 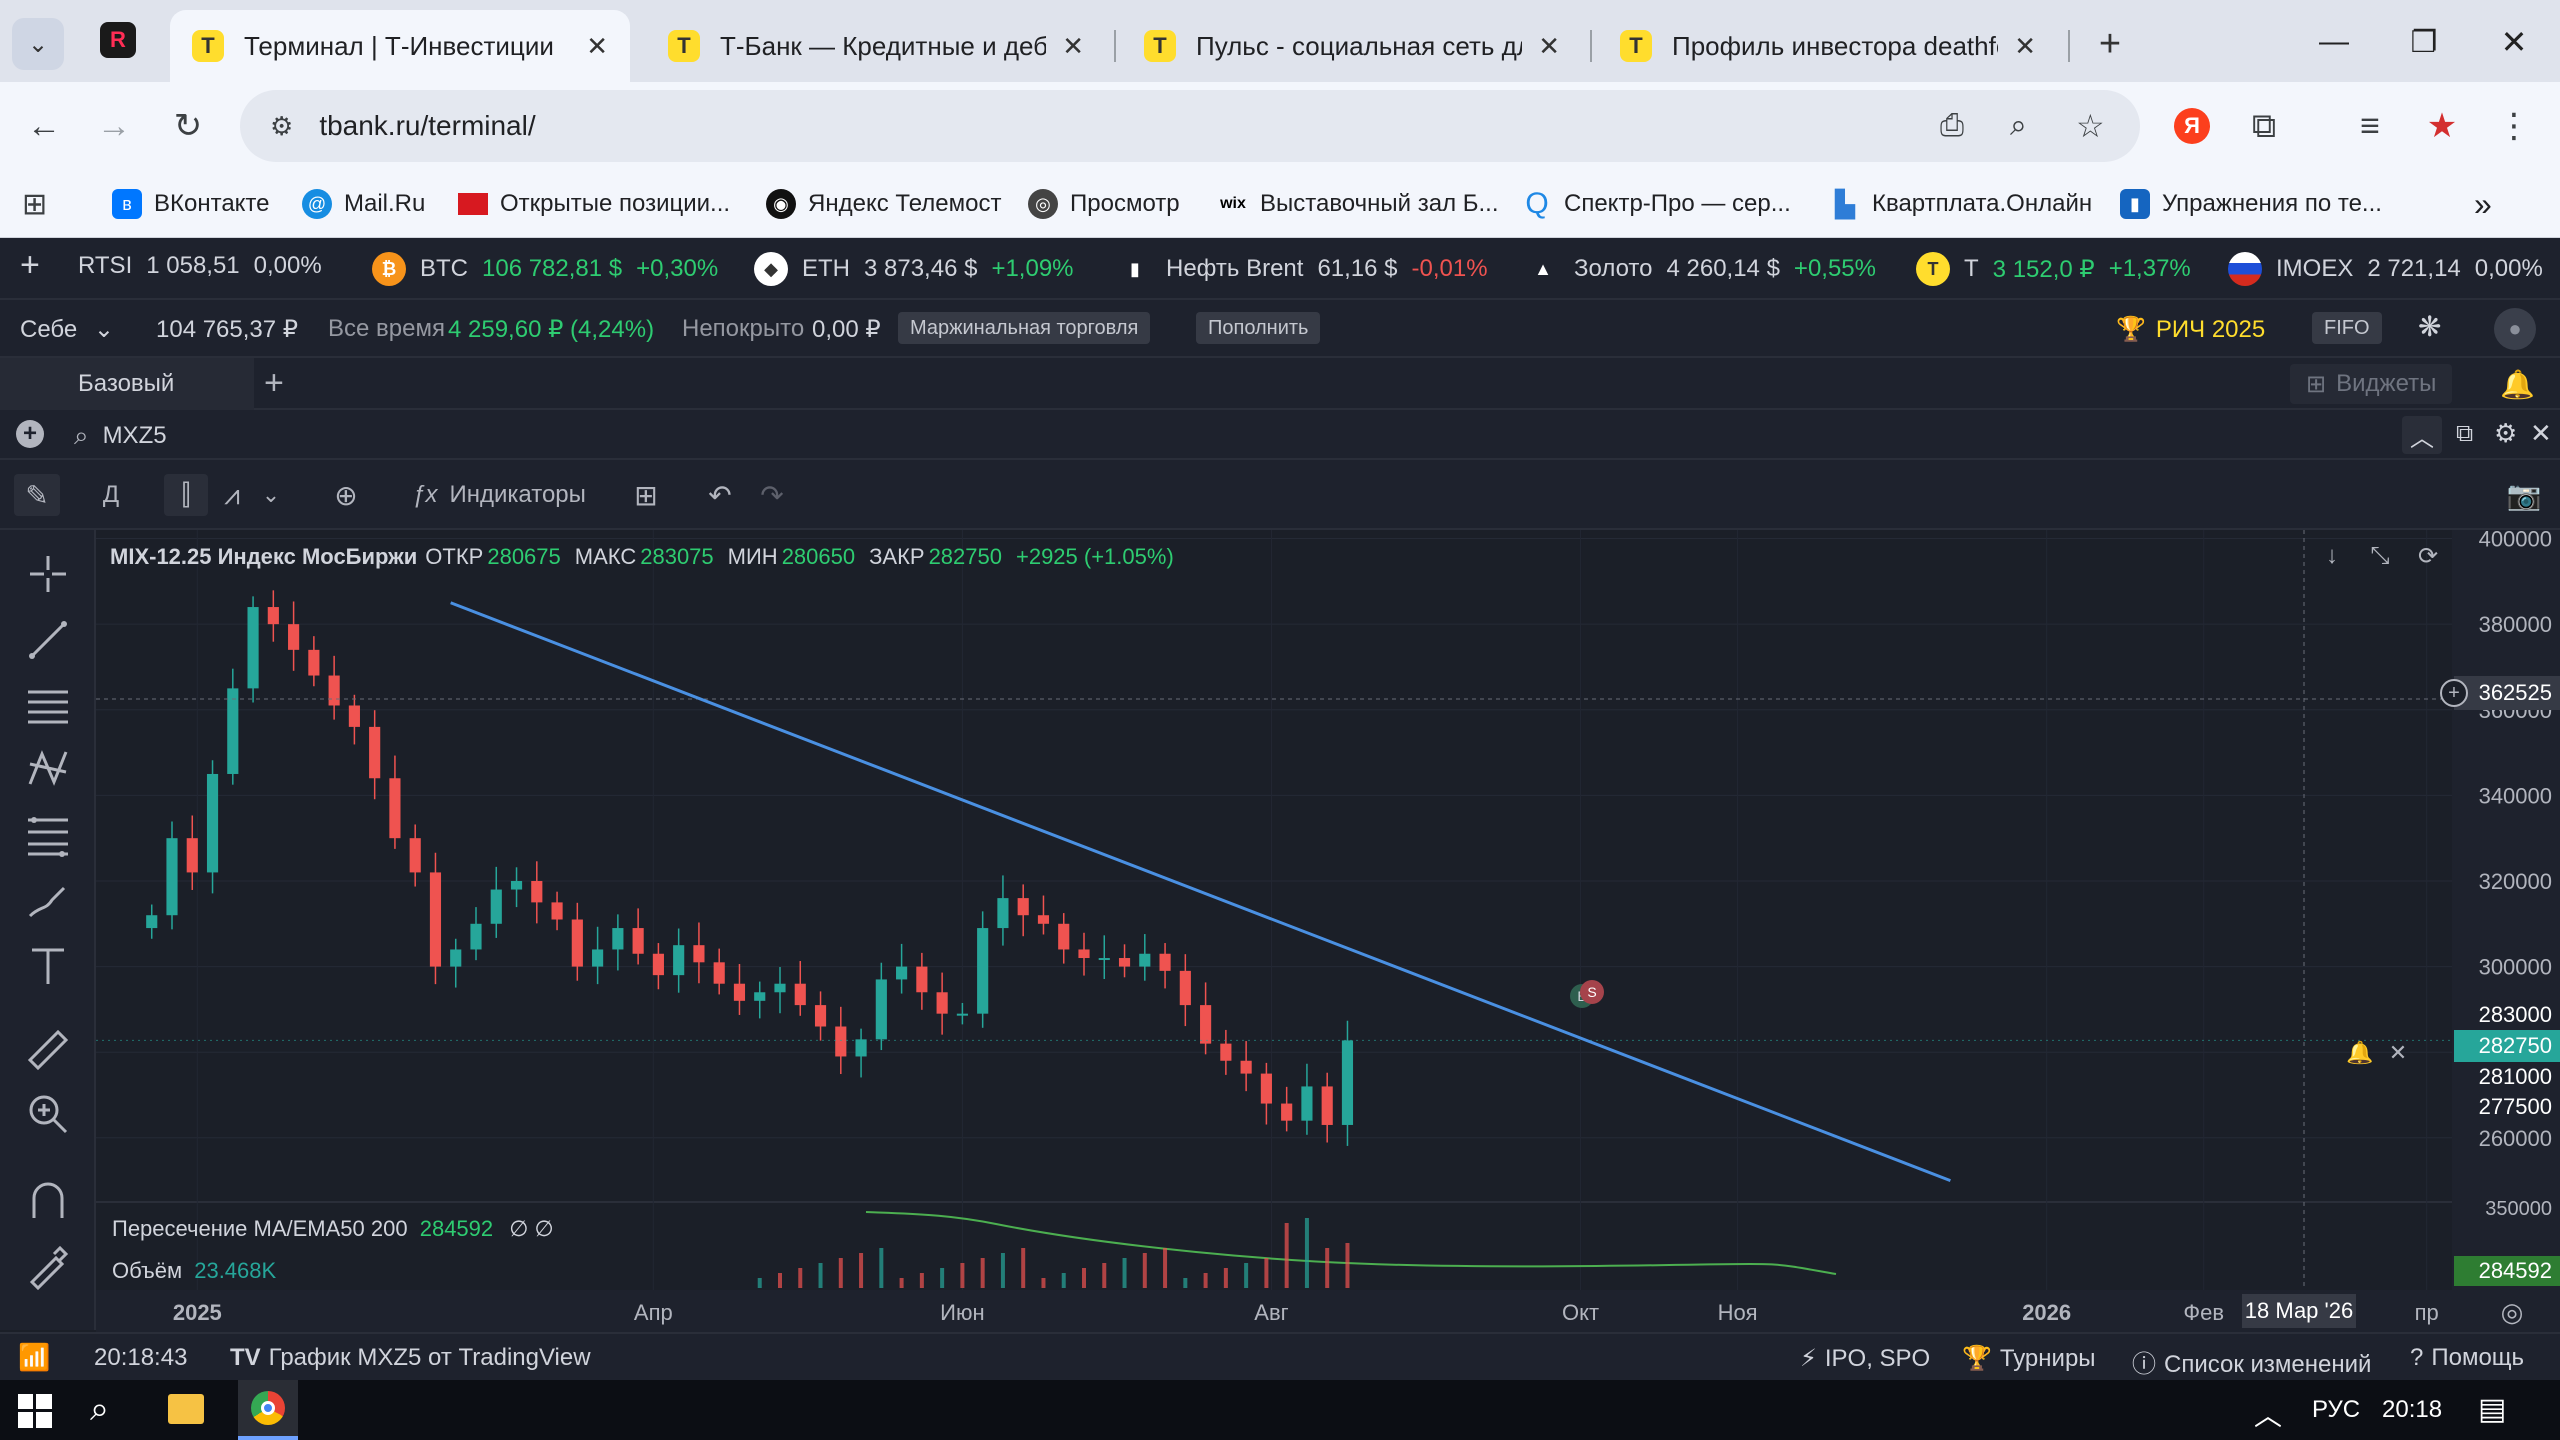 What do you see at coordinates (2464, 434) in the screenshot?
I see `popout-button: ⧉` at bounding box center [2464, 434].